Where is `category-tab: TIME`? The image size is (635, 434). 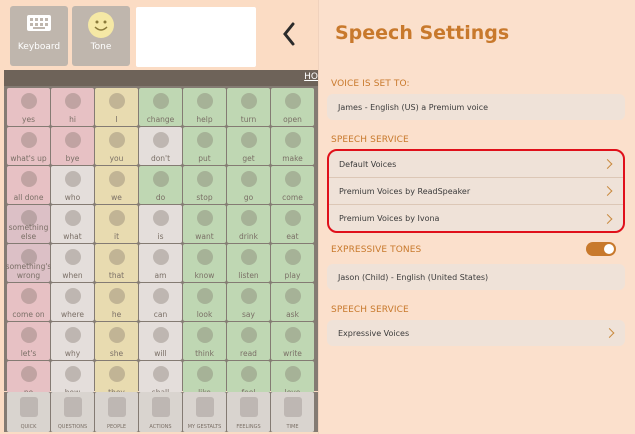
category-tab: TIME is located at coordinates (292, 412).